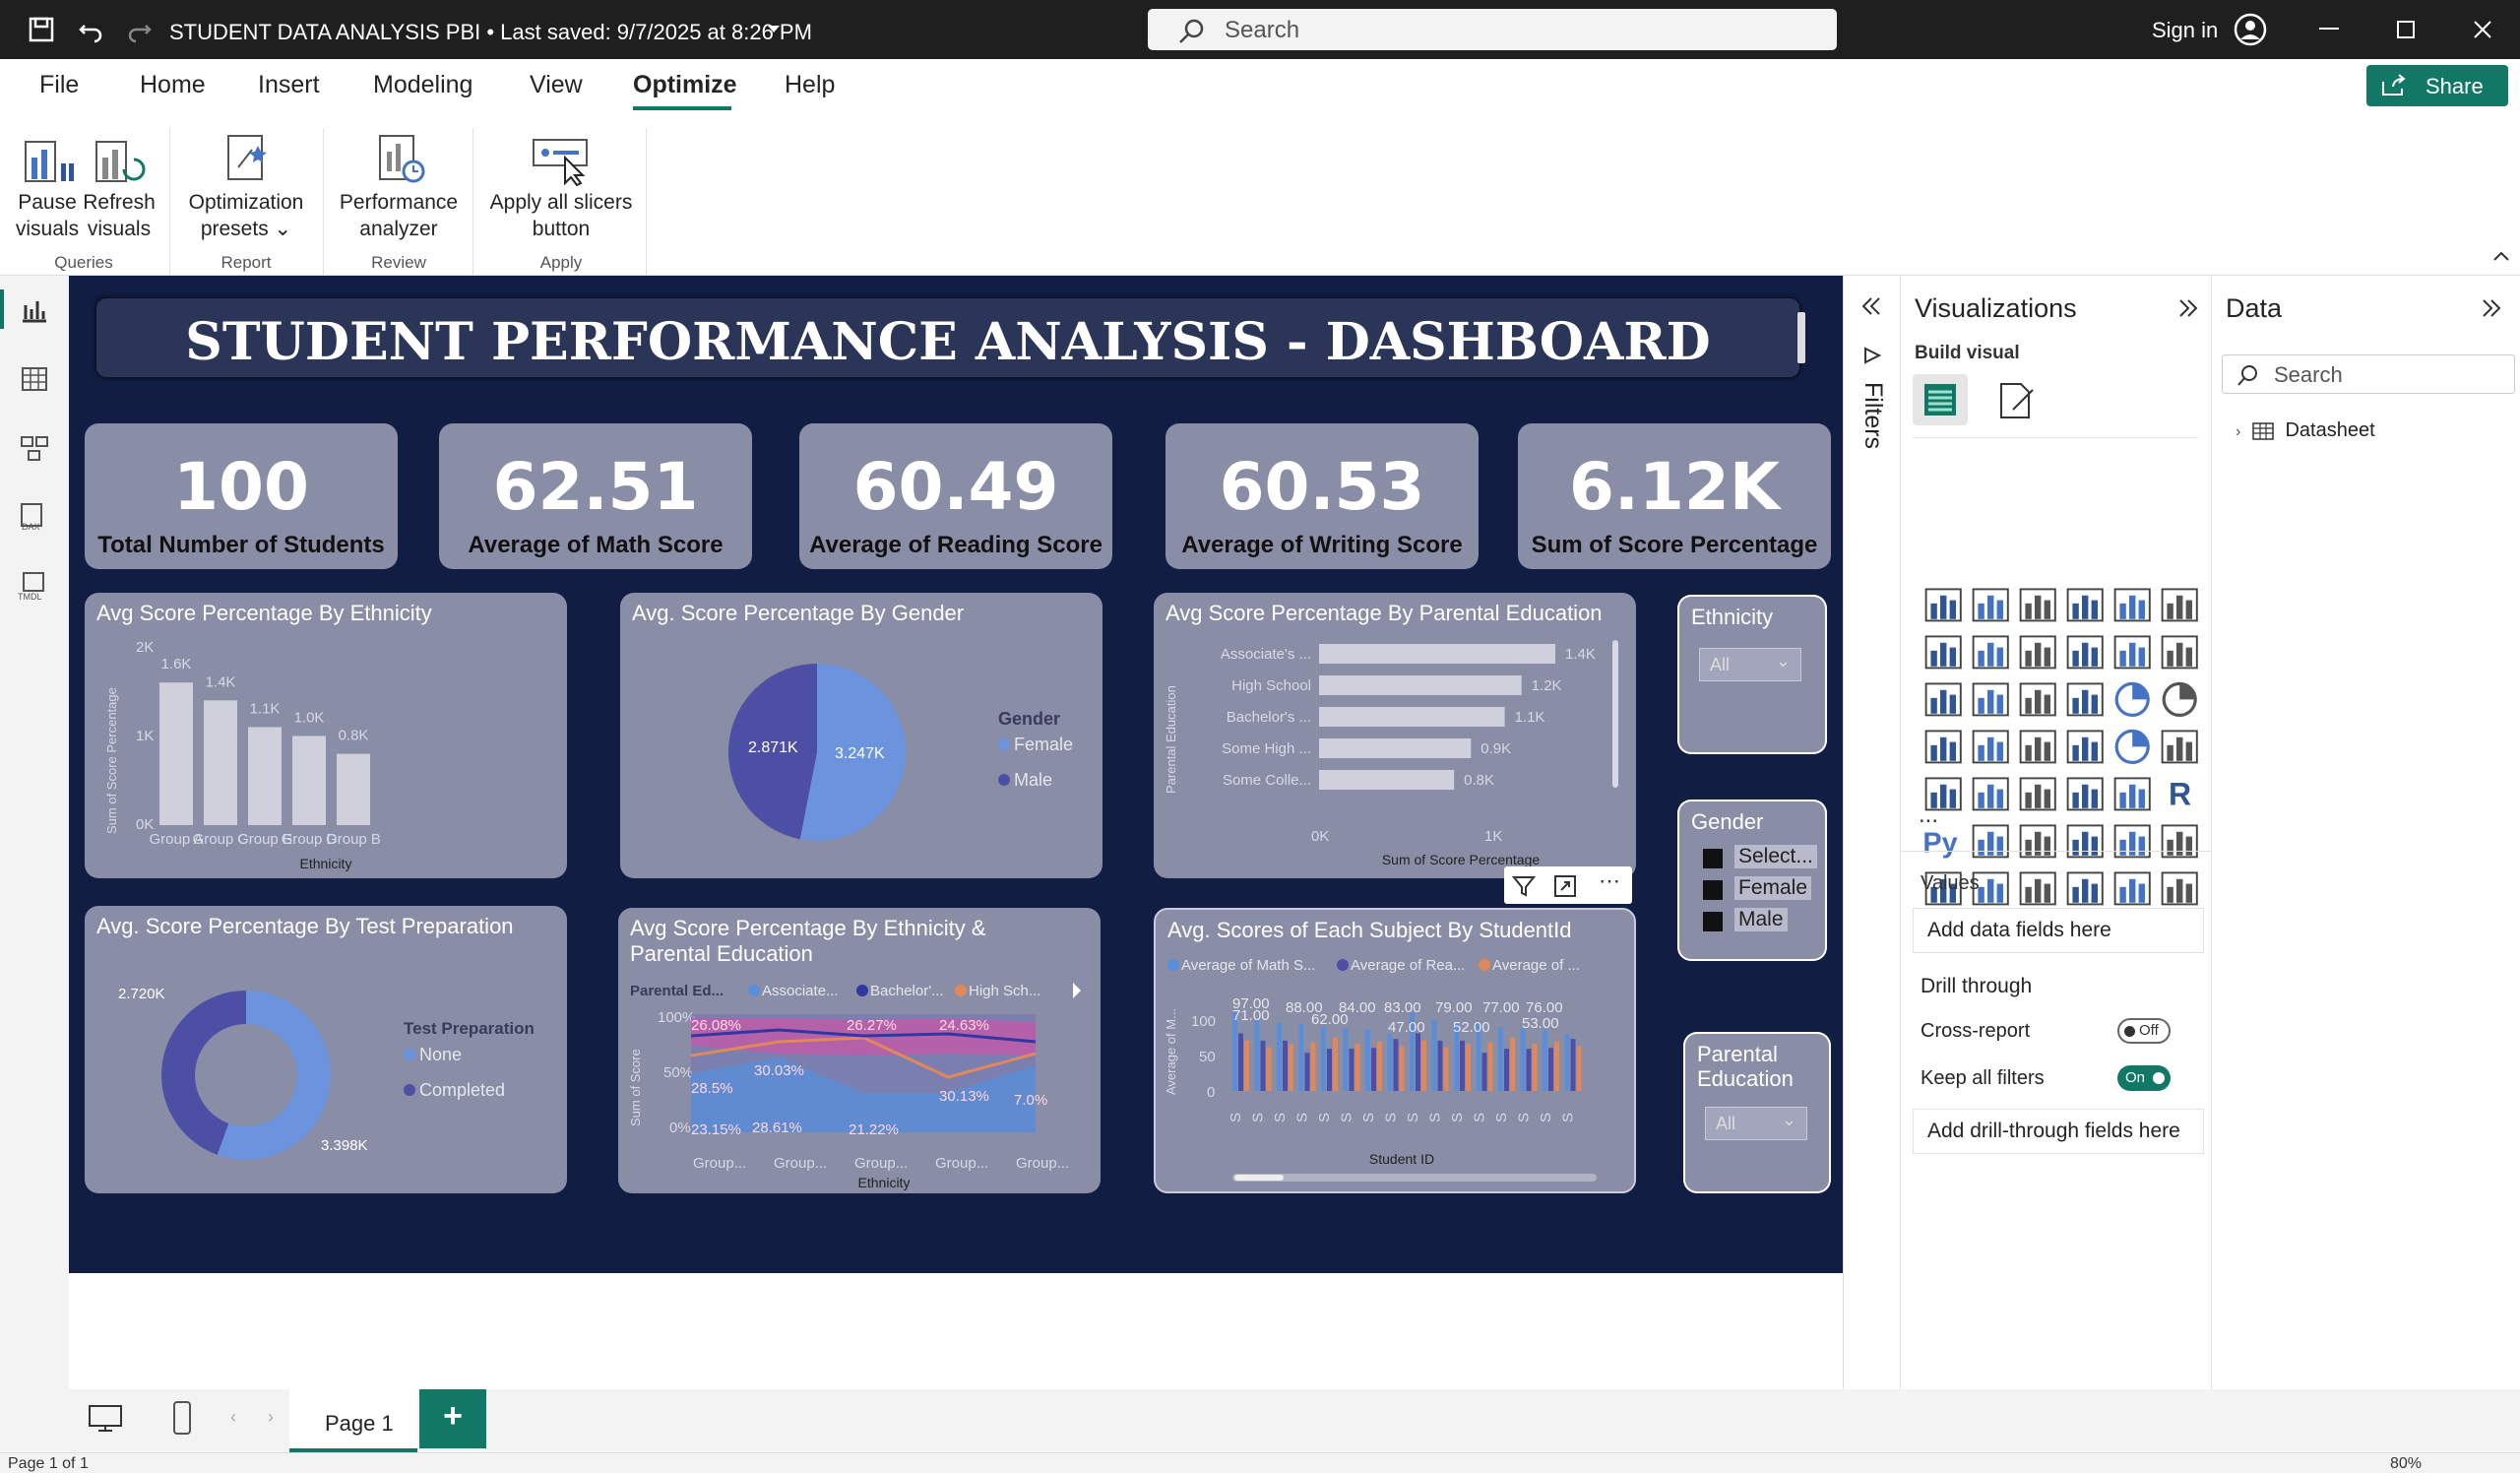  What do you see at coordinates (1756, 1123) in the screenshot?
I see `parental-dropdown: All ⌄` at bounding box center [1756, 1123].